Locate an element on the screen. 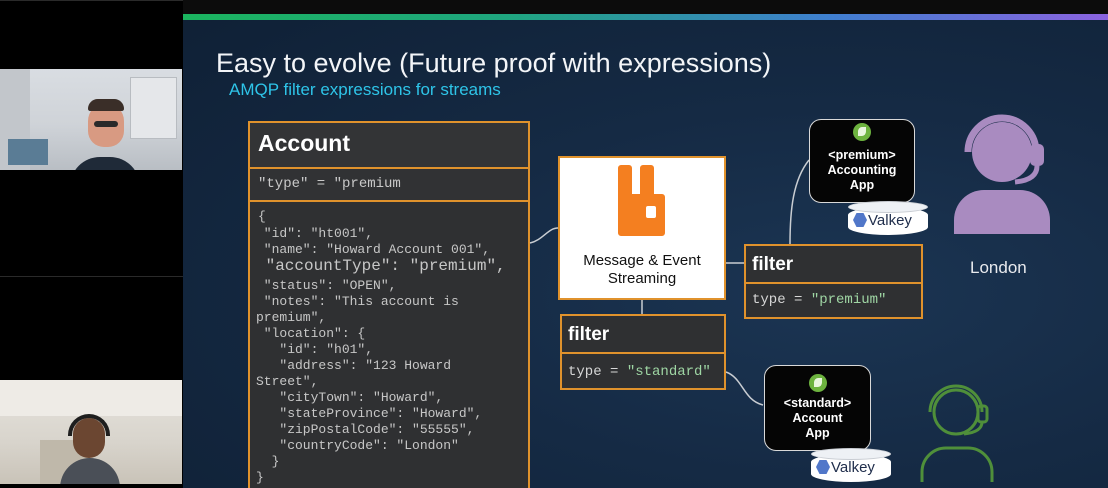  valkey-store-premium: Valkey is located at coordinates (888, 220).